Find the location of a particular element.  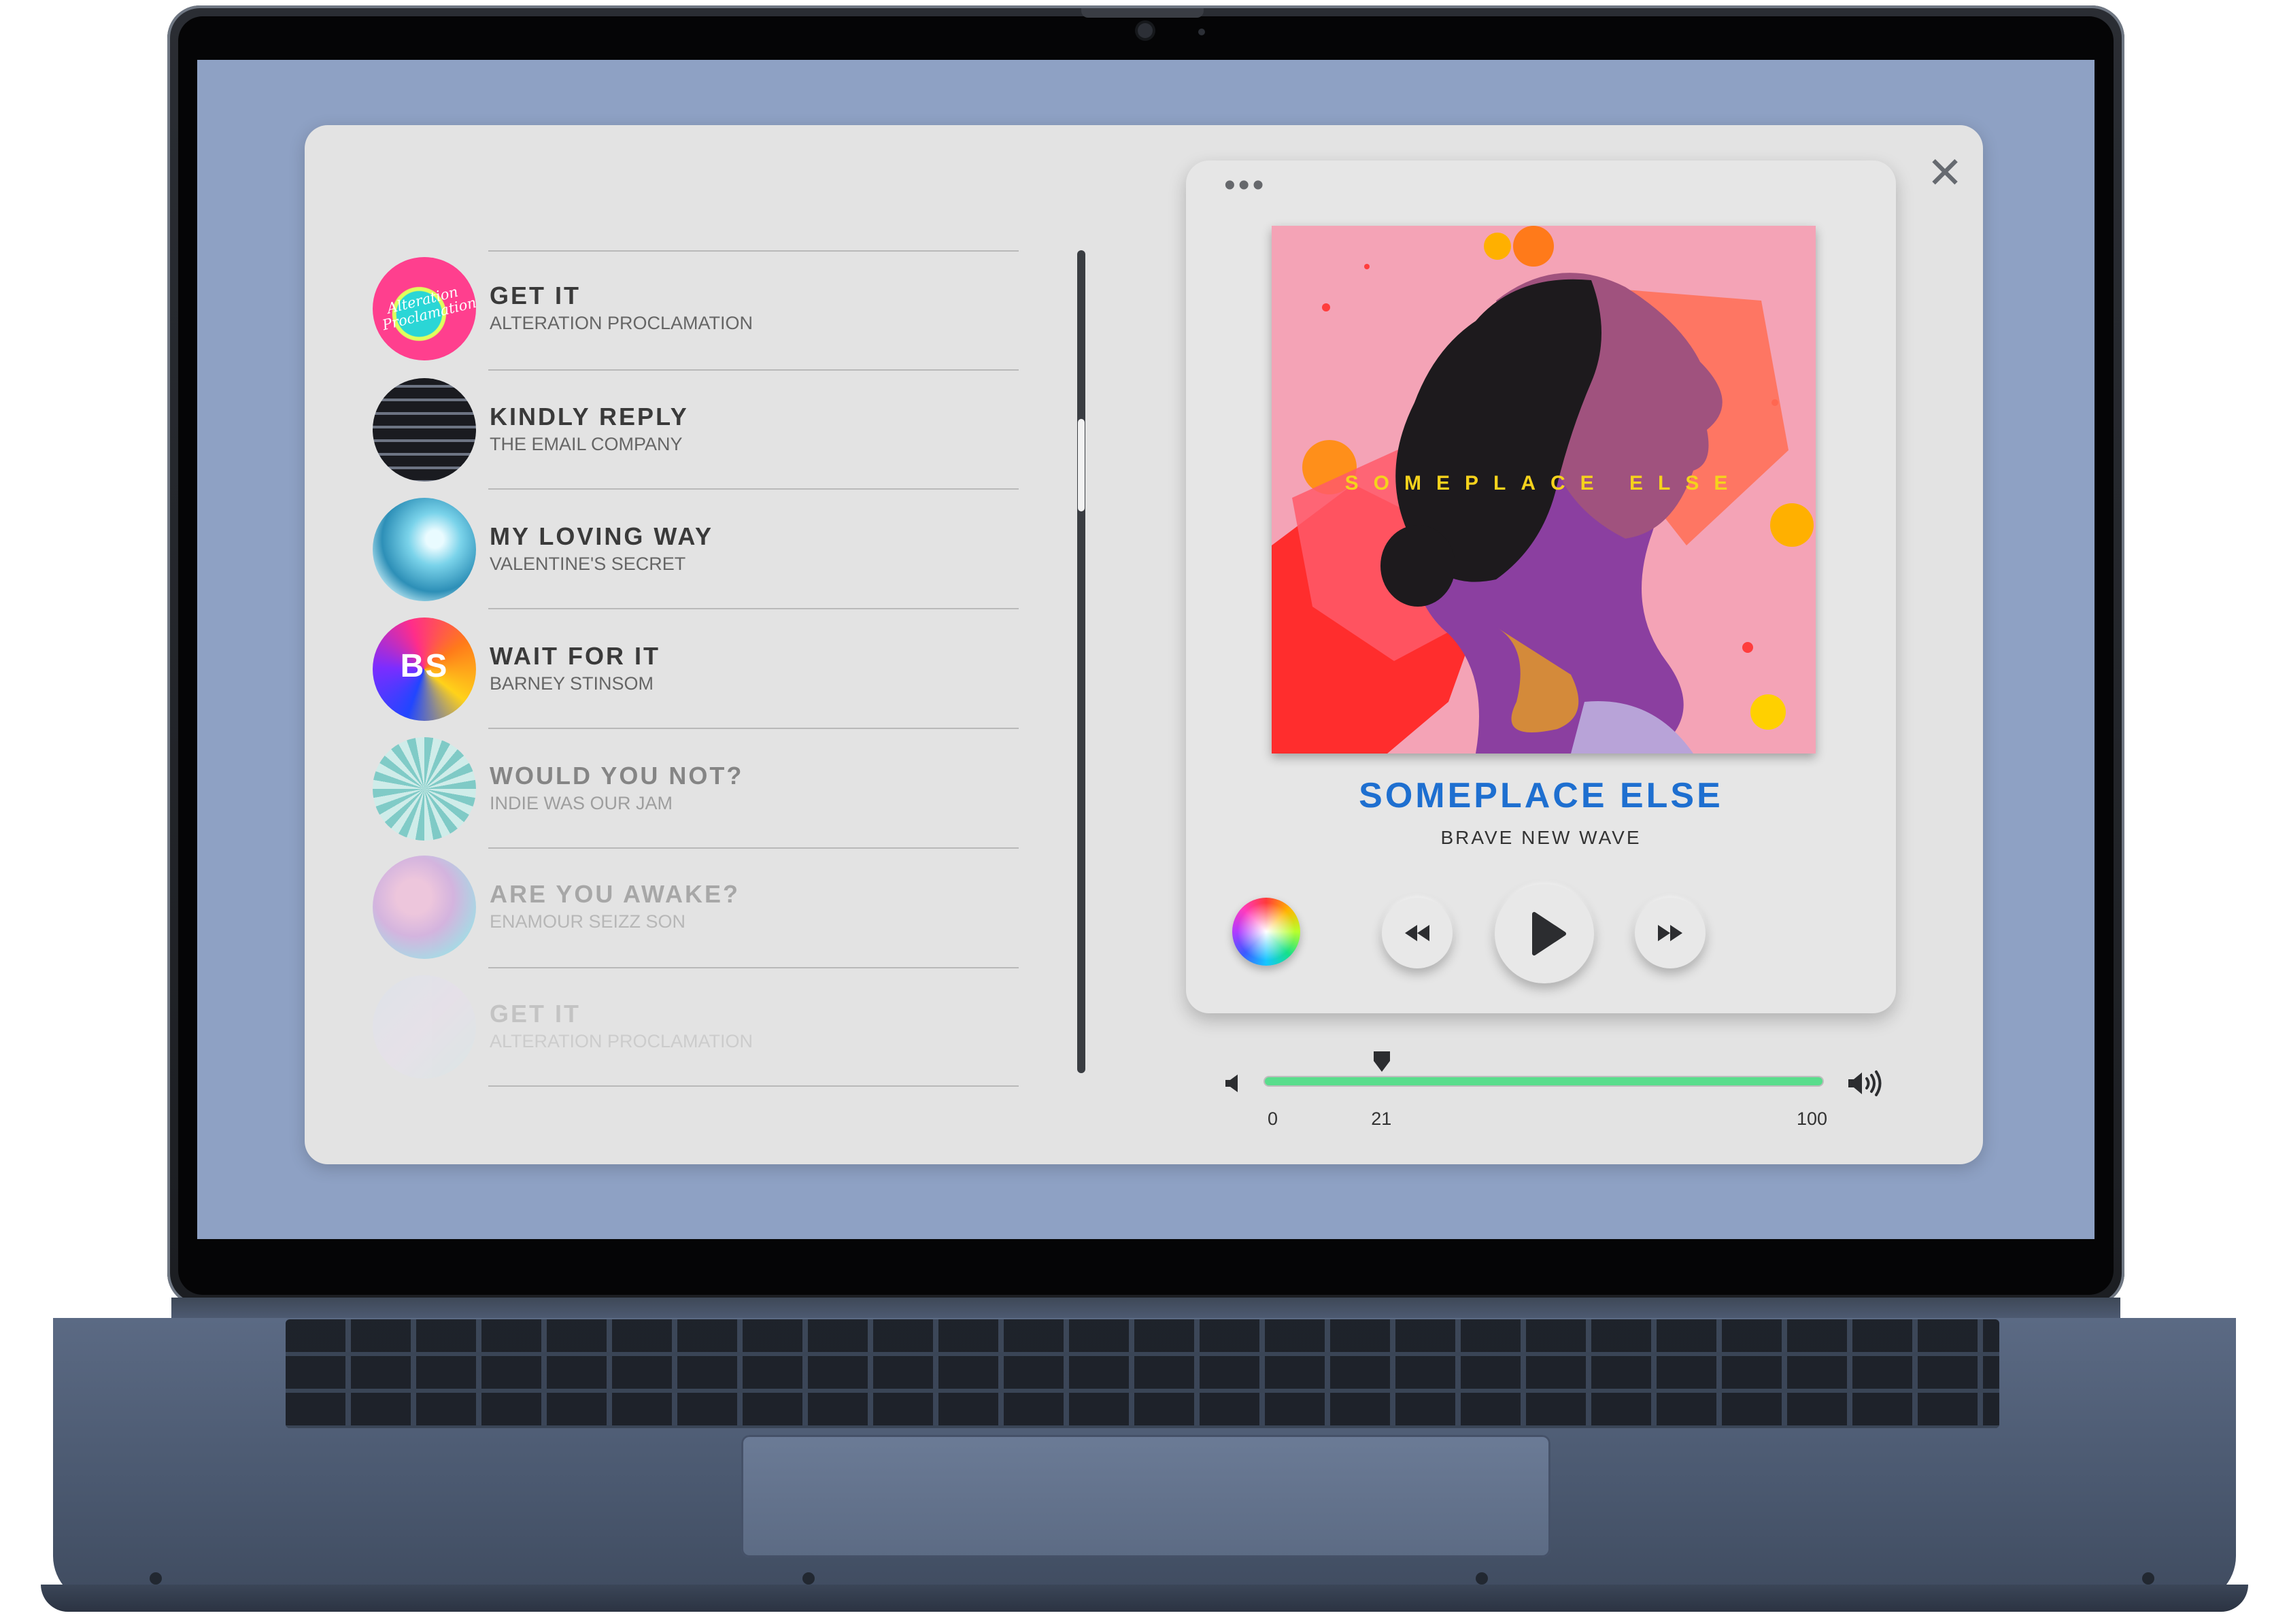

track-title: KINDLY REPLY is located at coordinates (589, 416).